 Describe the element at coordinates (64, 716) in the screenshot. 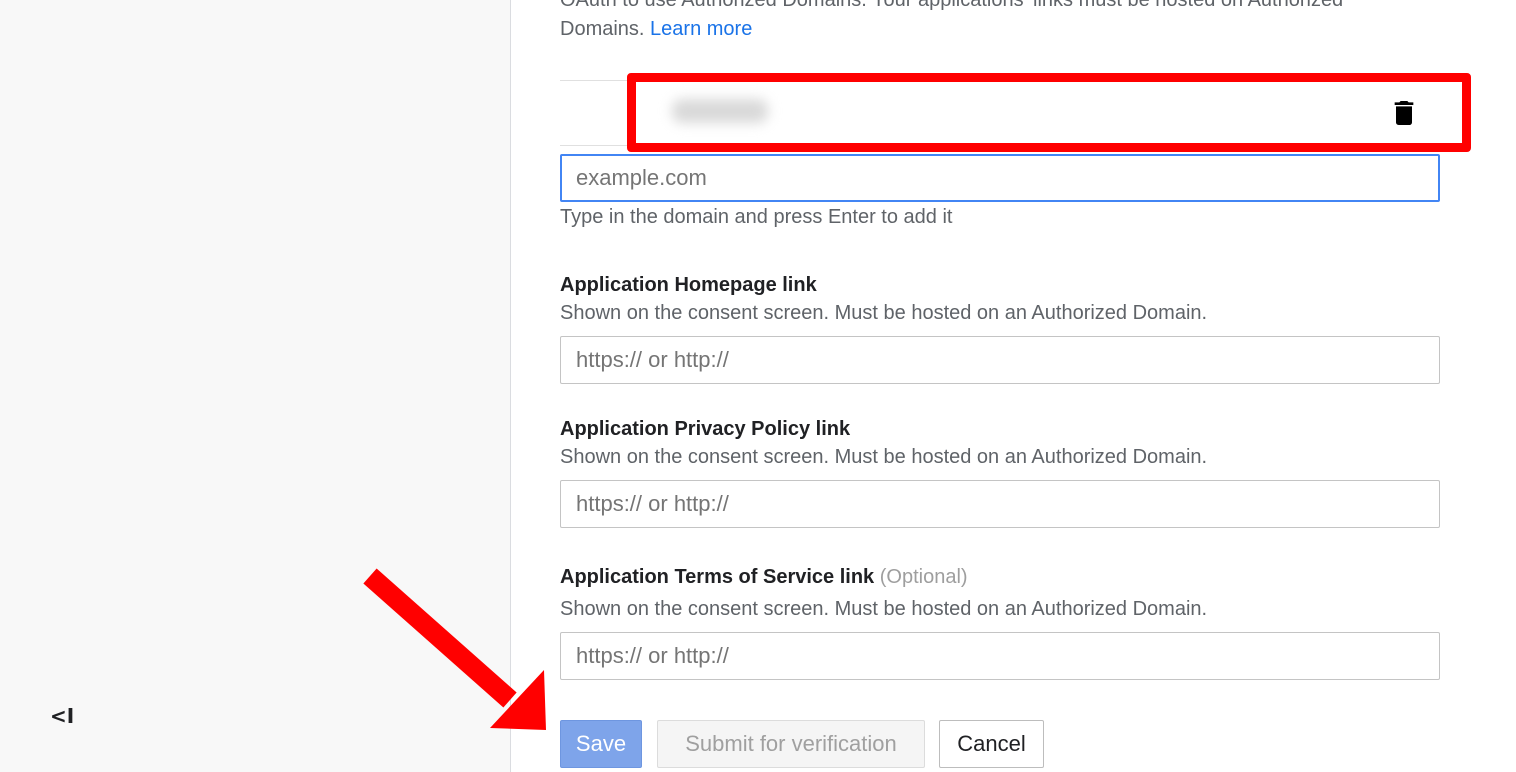

I see `collapse-sidebar-button: <I` at that location.